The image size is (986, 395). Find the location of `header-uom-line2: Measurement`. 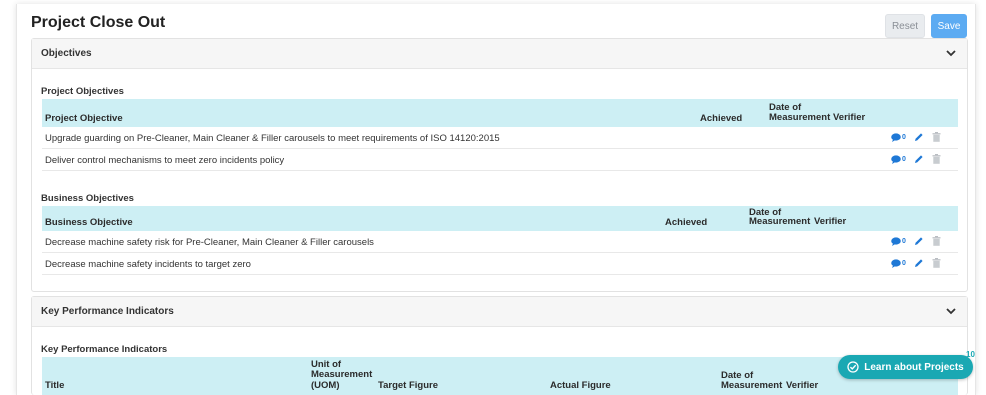

header-uom-line2: Measurement is located at coordinates (342, 374).